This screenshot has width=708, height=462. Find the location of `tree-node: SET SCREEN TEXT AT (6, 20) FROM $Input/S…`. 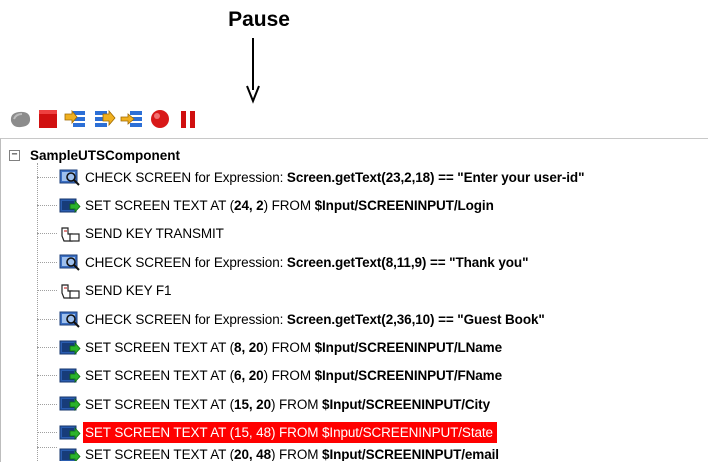

tree-node: SET SCREEN TEXT AT (6, 20) FROM $Input/S… is located at coordinates (310, 376).